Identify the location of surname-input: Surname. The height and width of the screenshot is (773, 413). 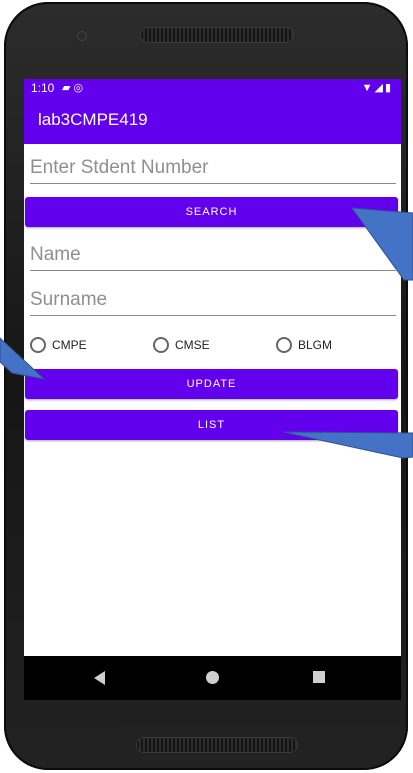
(213, 300).